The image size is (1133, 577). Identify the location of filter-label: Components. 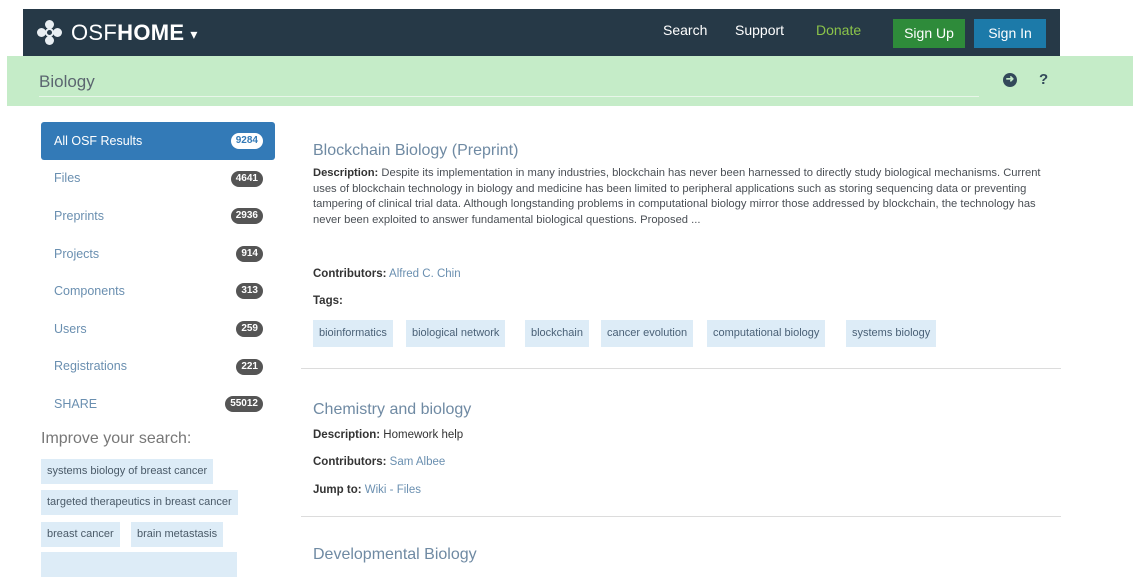
(89, 291).